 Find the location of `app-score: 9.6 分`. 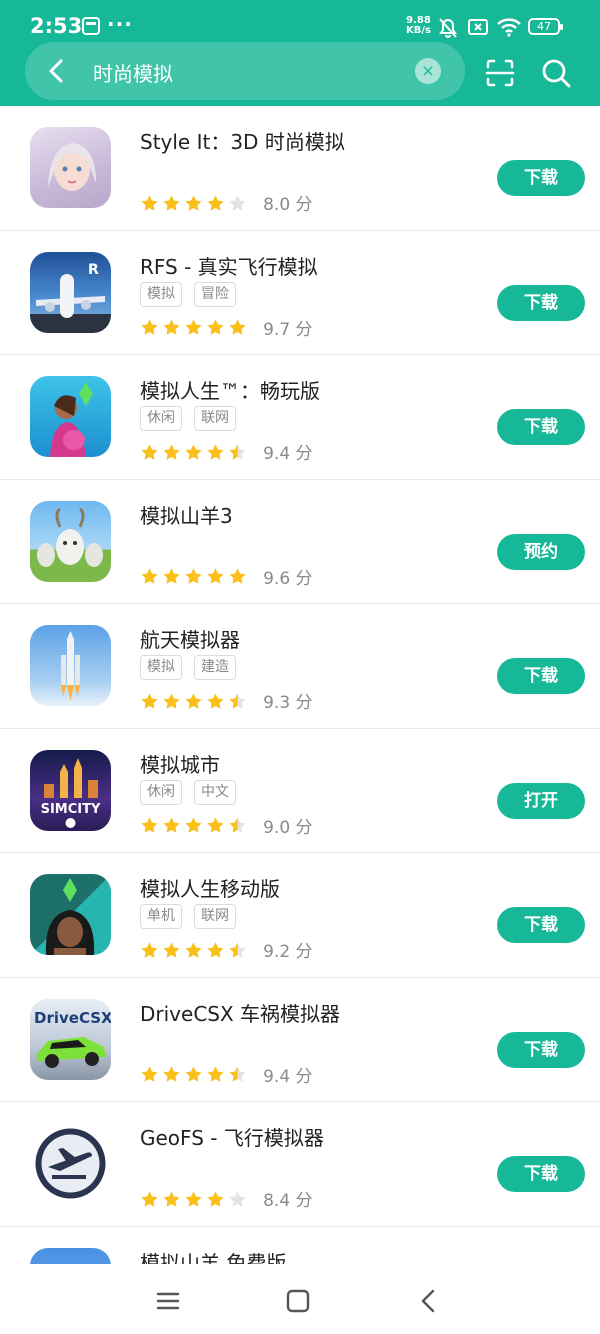

app-score: 9.6 分 is located at coordinates (288, 578).